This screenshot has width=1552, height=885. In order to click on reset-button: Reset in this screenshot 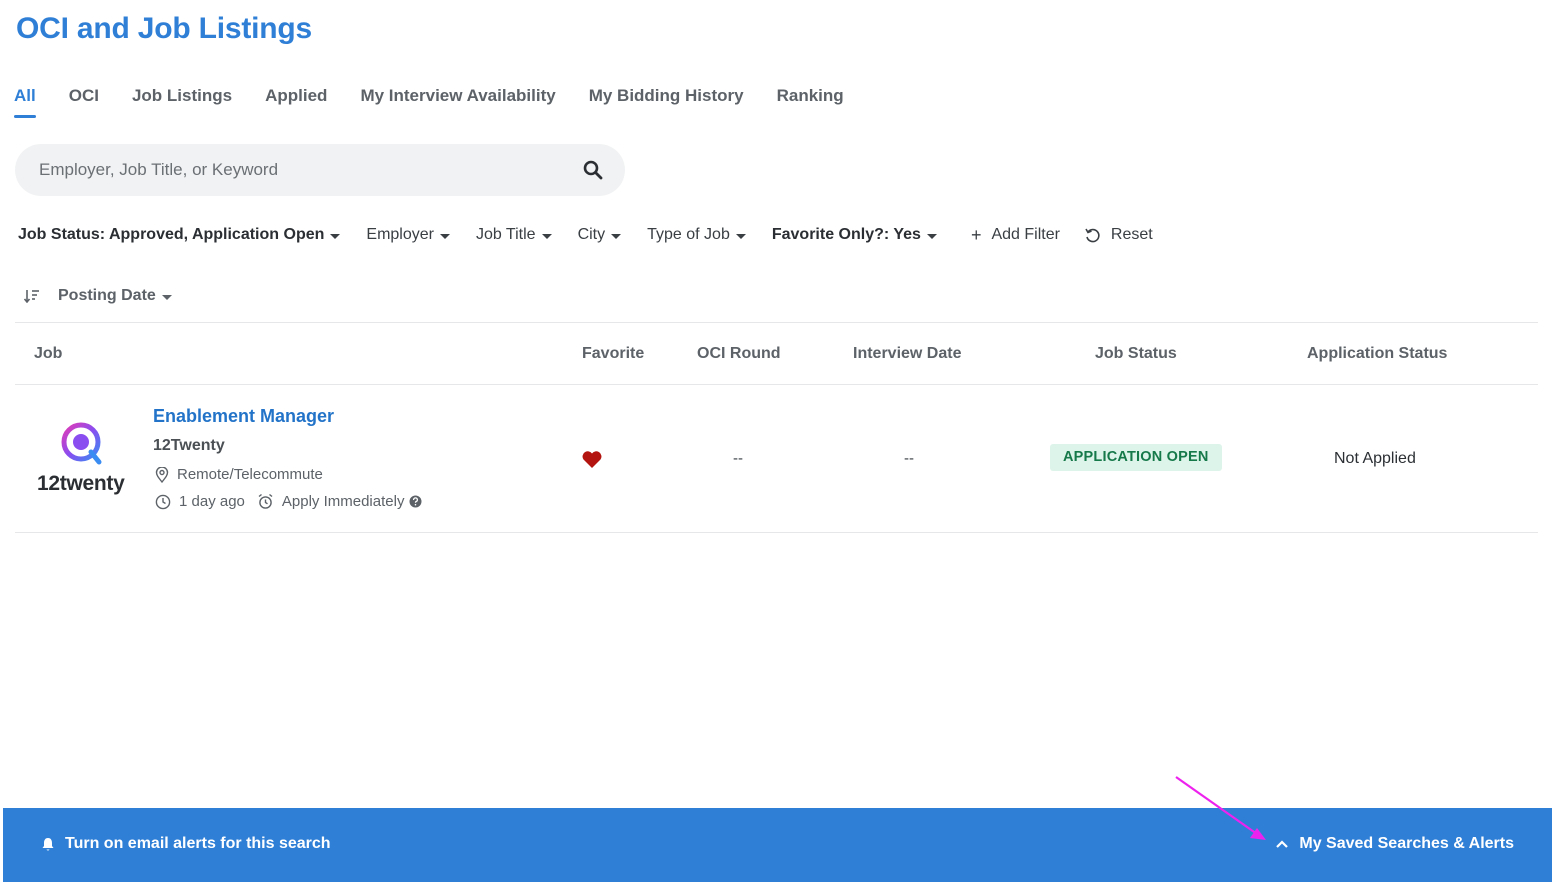, I will do `click(1118, 235)`.